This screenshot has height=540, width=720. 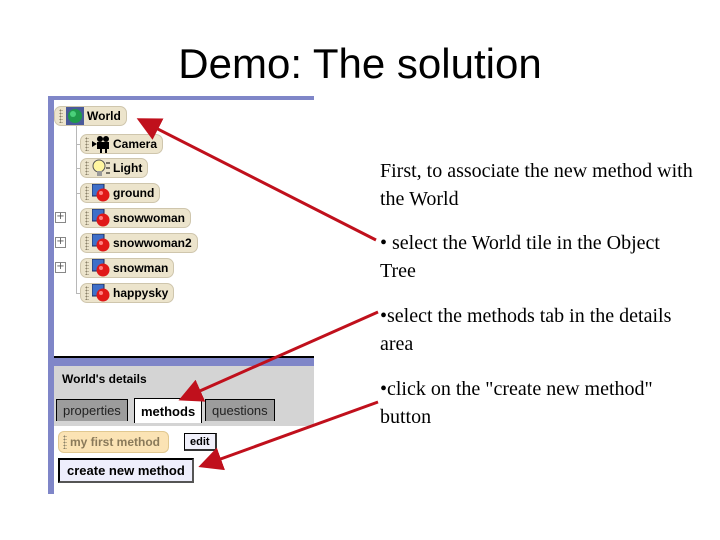 What do you see at coordinates (104, 116) in the screenshot?
I see `tile-label: World` at bounding box center [104, 116].